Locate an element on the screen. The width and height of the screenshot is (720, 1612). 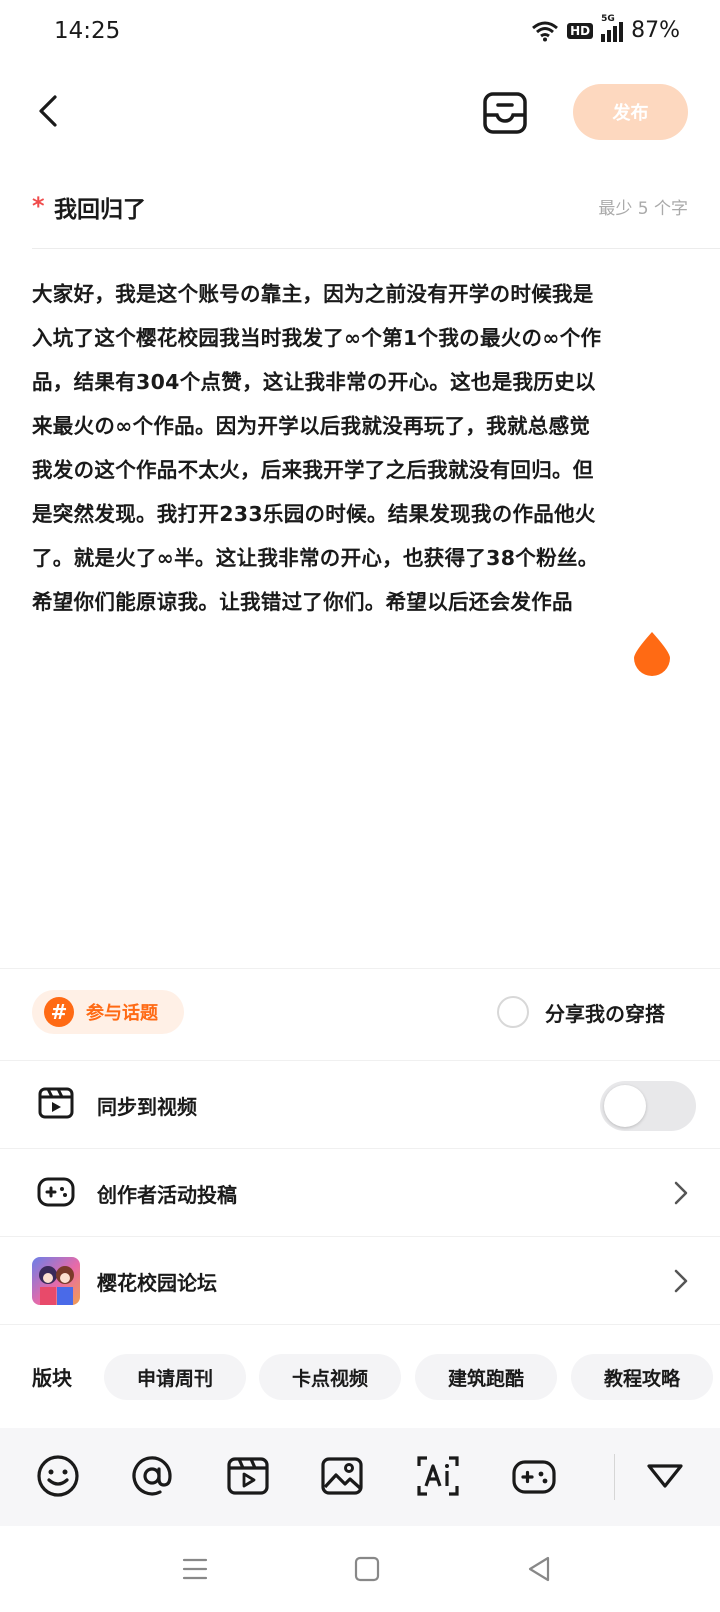
title-input: 我回归了 is located at coordinates (100, 207).